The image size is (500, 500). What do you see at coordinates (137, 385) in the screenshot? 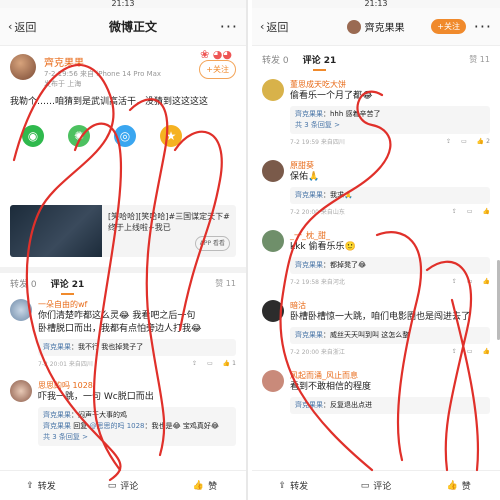
I see `comment-author: 思思的吗 1028` at bounding box center [137, 385].